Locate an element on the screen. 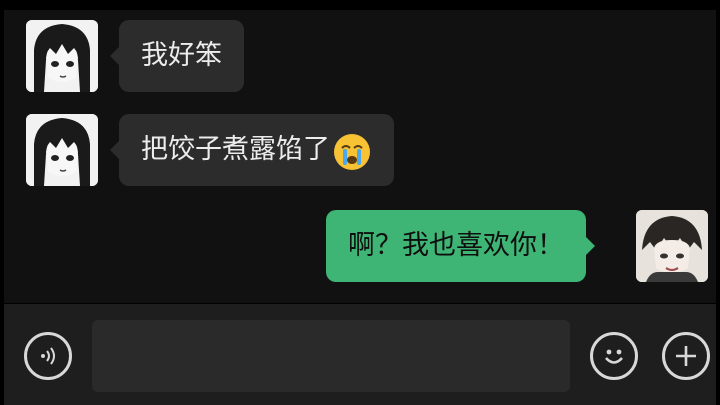  plus-icon is located at coordinates (686, 356).